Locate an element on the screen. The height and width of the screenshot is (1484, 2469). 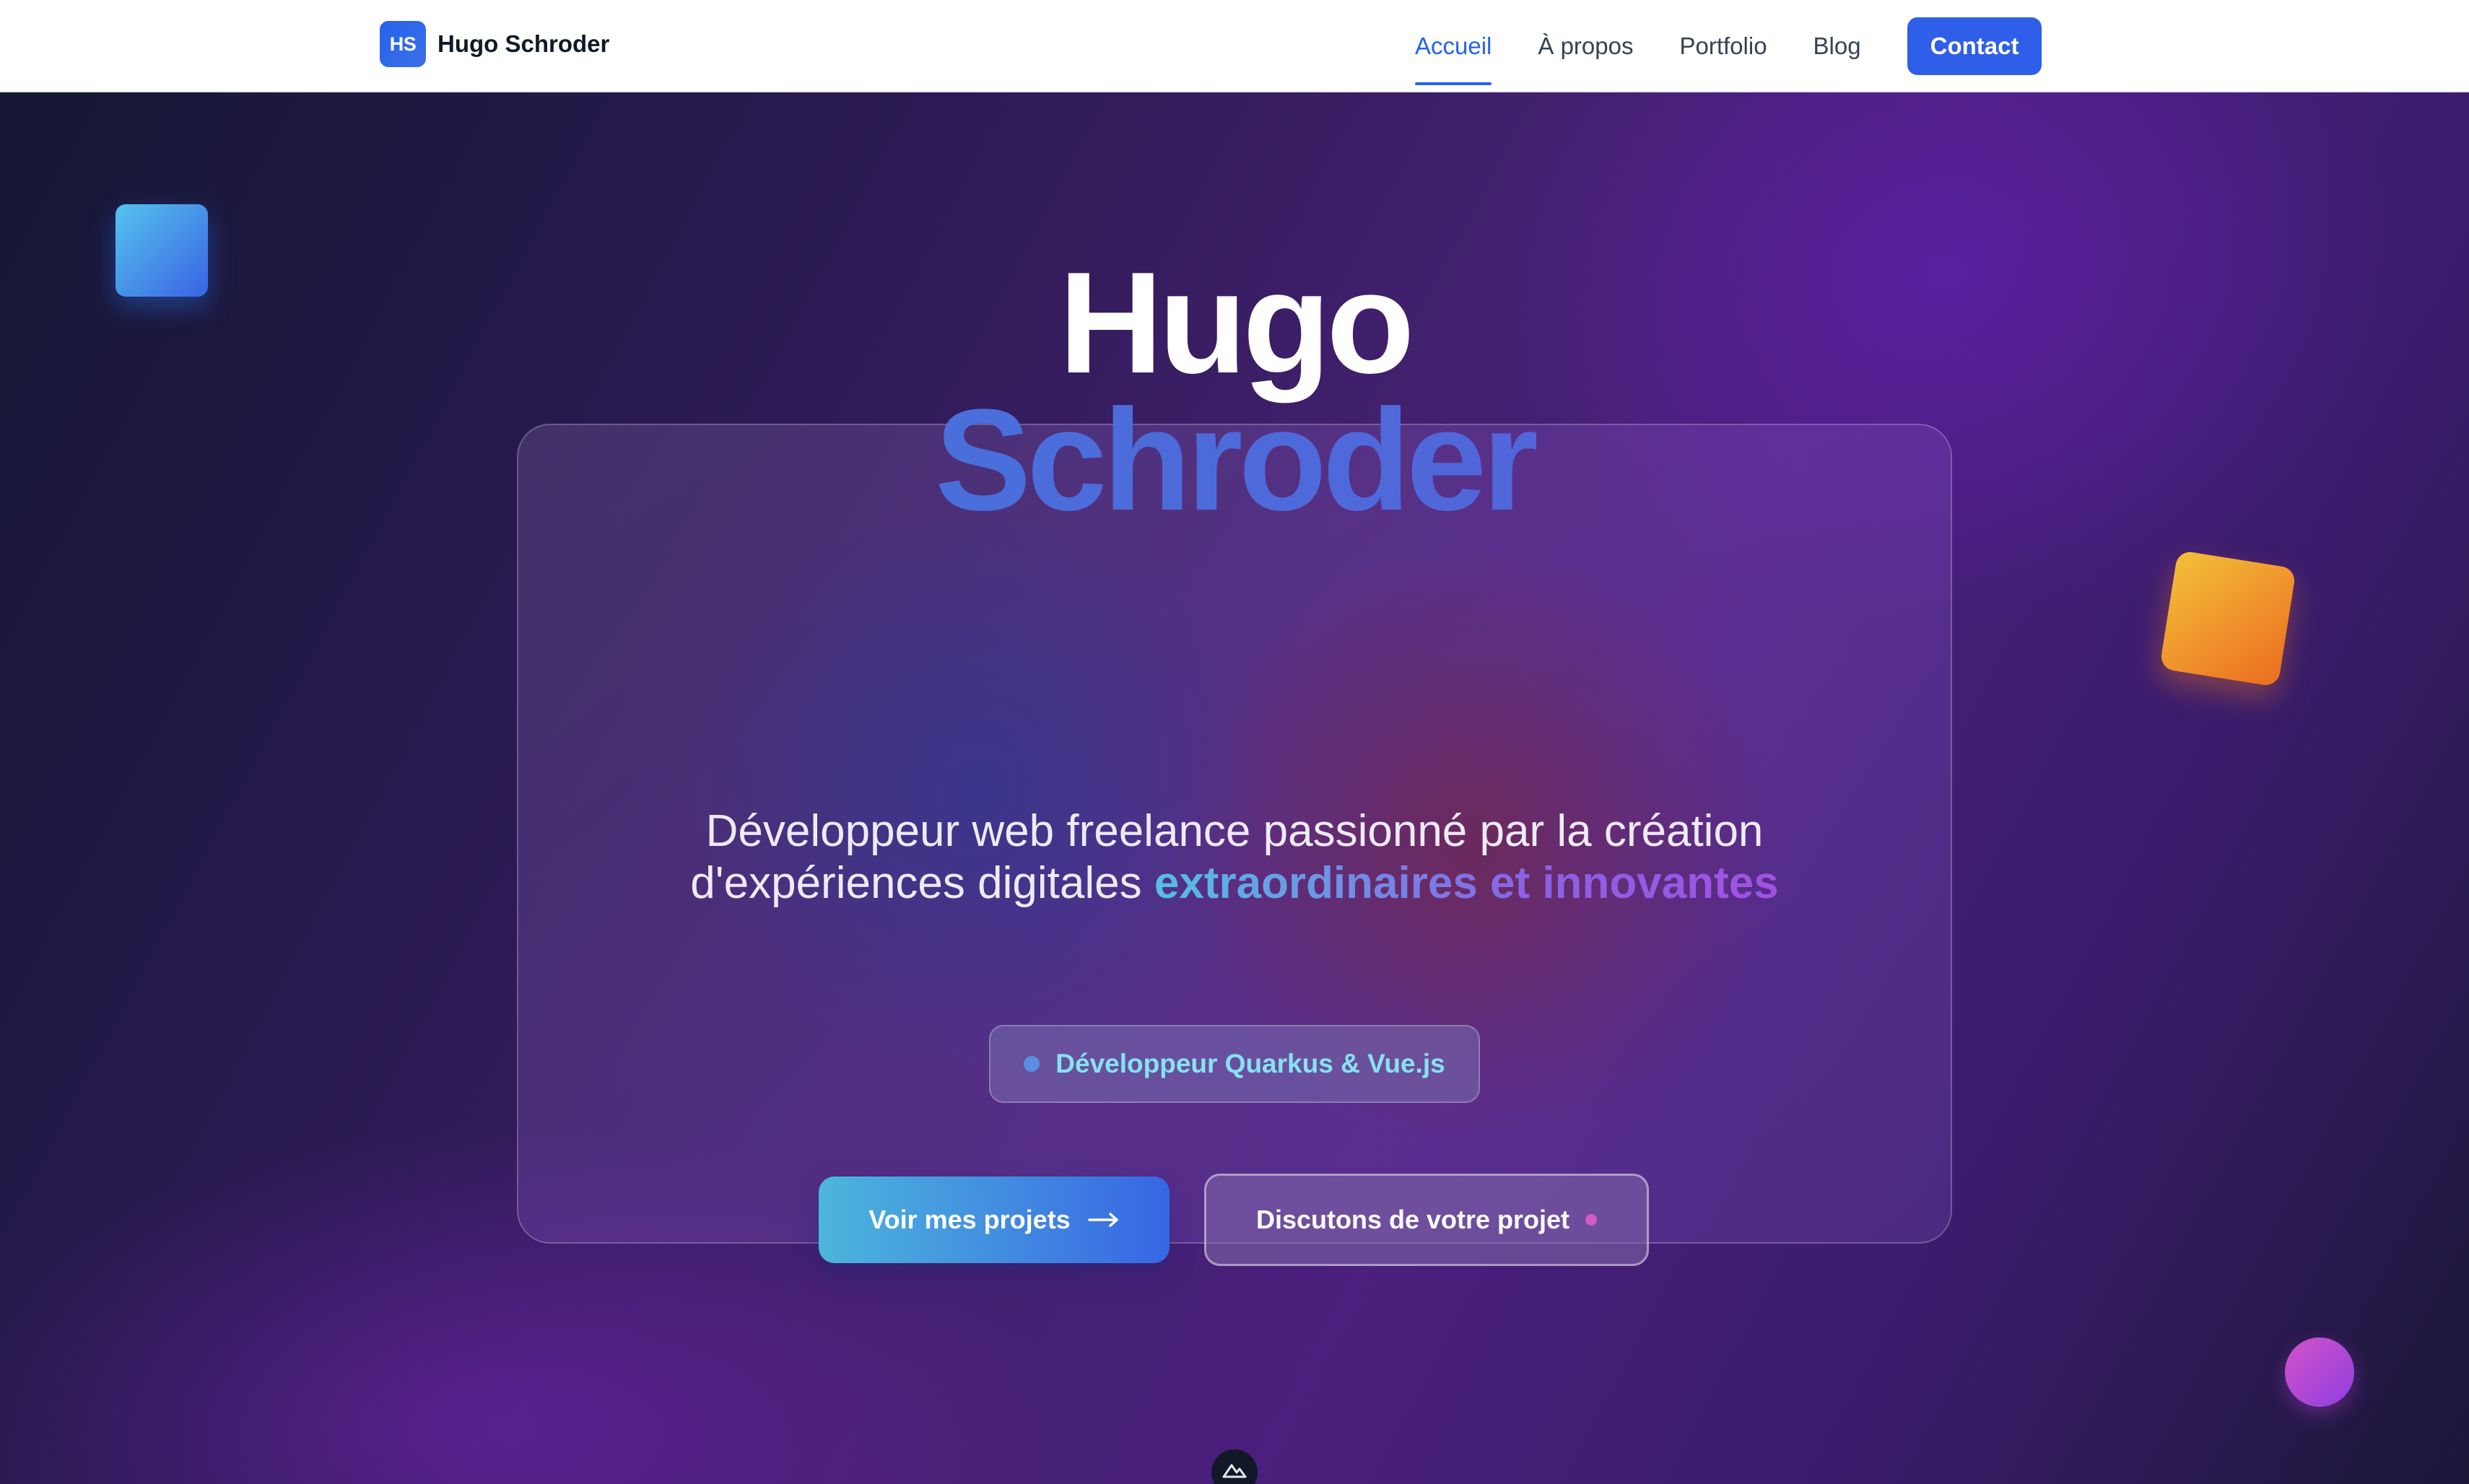
view-projects-label: Voir mes projets is located at coordinates (970, 1219).